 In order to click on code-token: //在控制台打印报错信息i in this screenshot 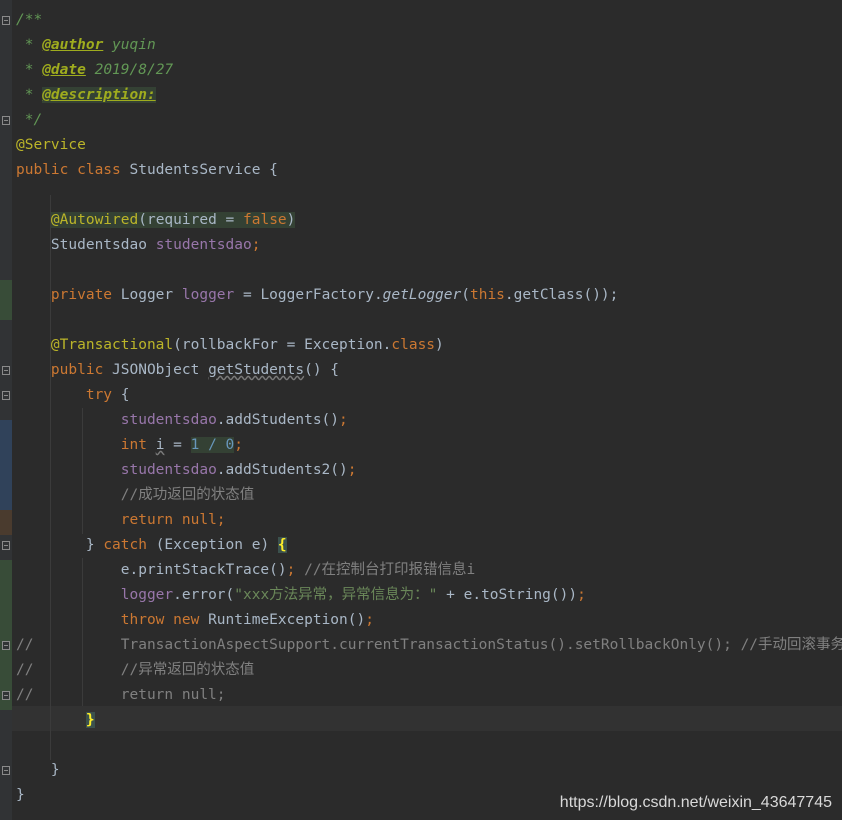, I will do `click(390, 570)`.